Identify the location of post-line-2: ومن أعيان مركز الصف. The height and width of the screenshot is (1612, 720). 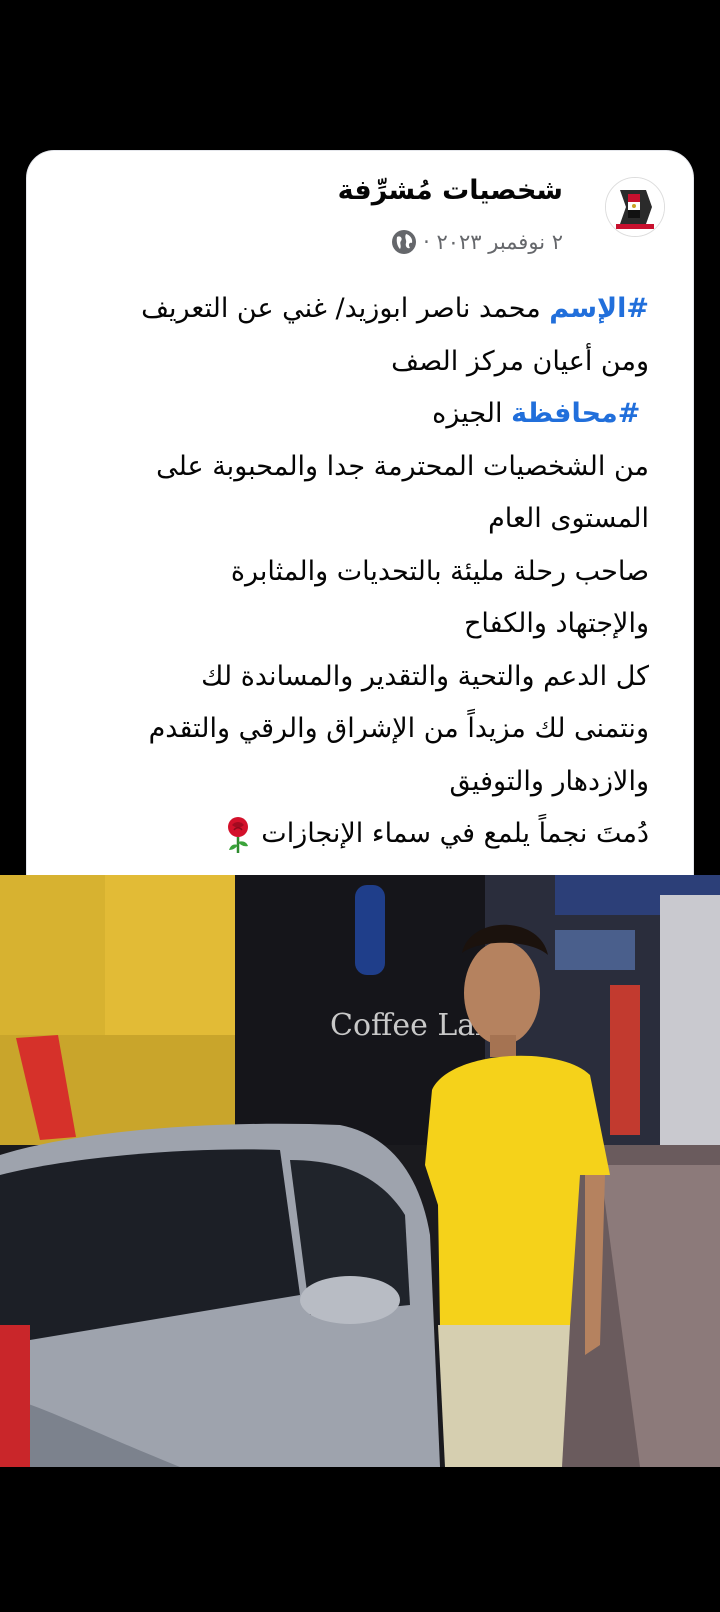
(520, 361).